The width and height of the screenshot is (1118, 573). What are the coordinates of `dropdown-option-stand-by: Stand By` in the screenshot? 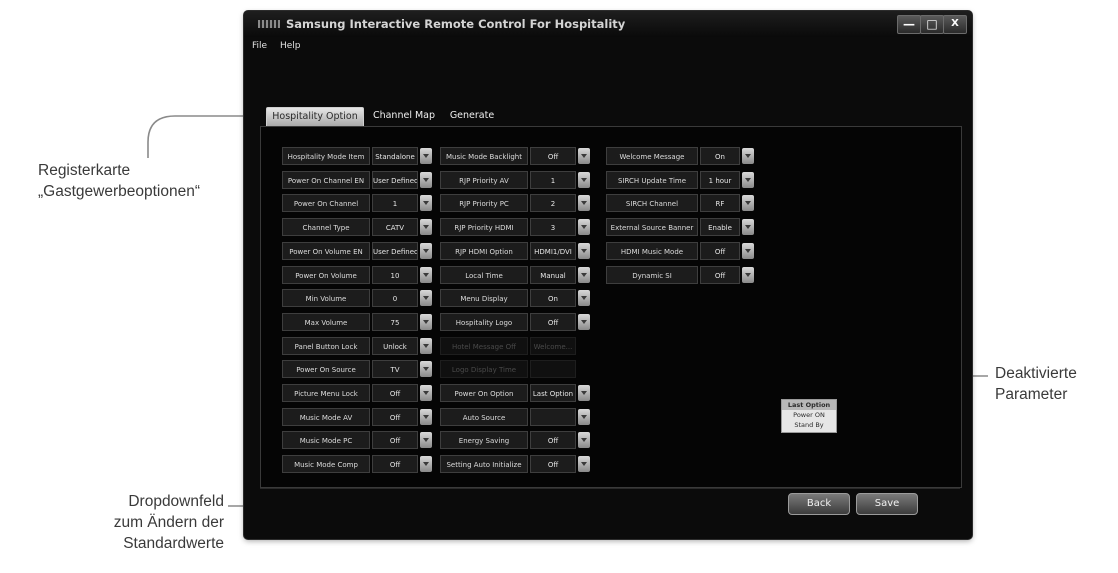 It's located at (809, 425).